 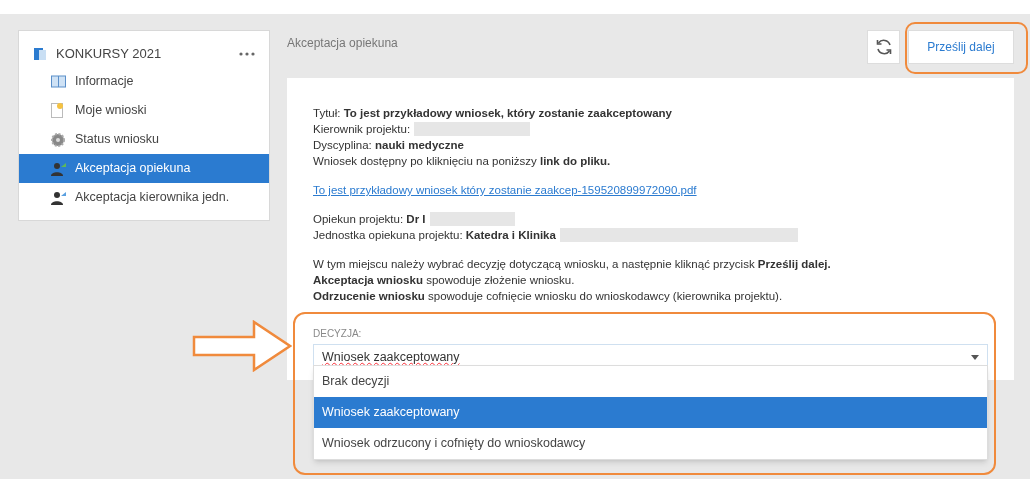 What do you see at coordinates (961, 47) in the screenshot?
I see `submit-button: Prześlij dalej` at bounding box center [961, 47].